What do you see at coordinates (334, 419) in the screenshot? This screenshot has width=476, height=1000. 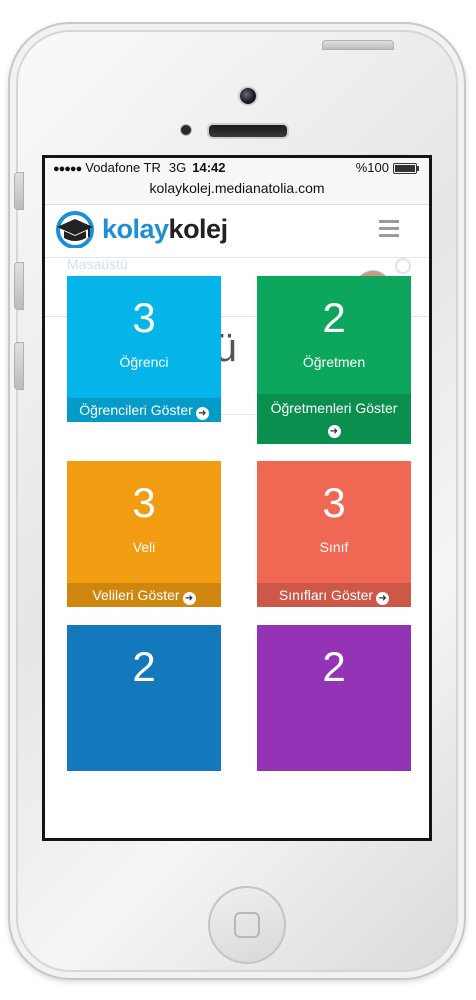 I see `show-teachers-link: Öğretmenleri Göster ➜` at bounding box center [334, 419].